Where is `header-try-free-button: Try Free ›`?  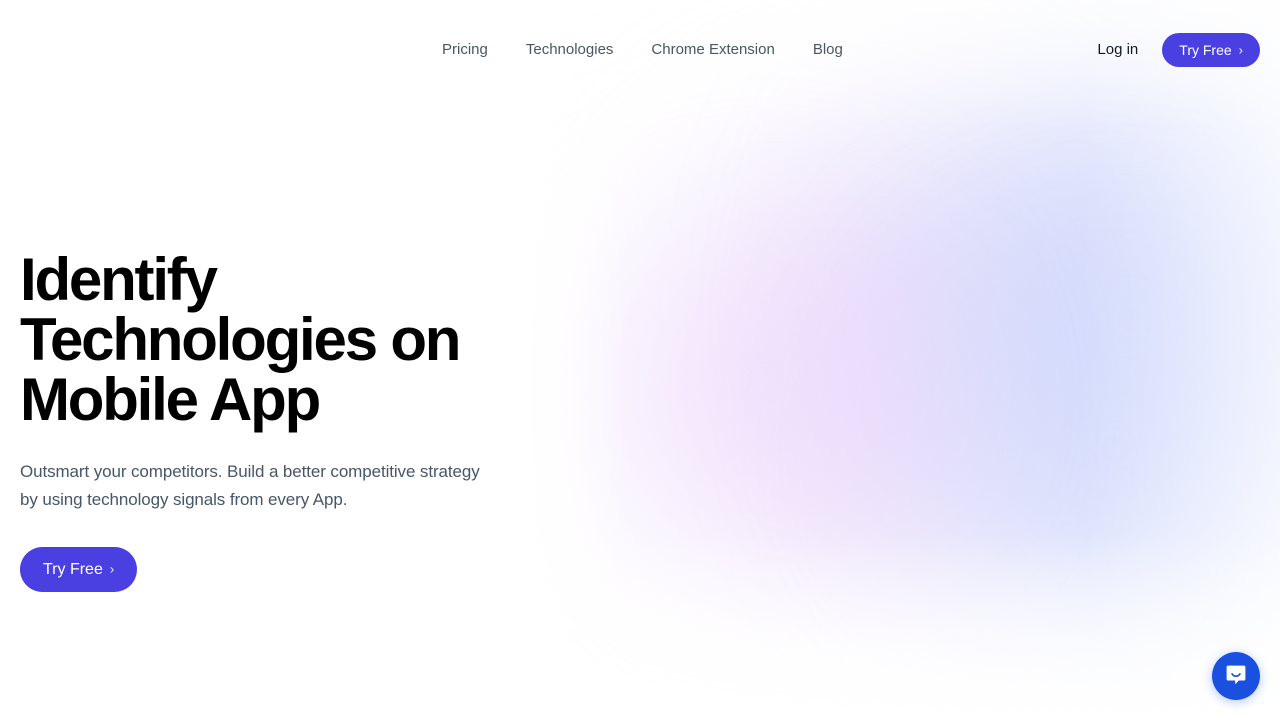 header-try-free-button: Try Free › is located at coordinates (1211, 50).